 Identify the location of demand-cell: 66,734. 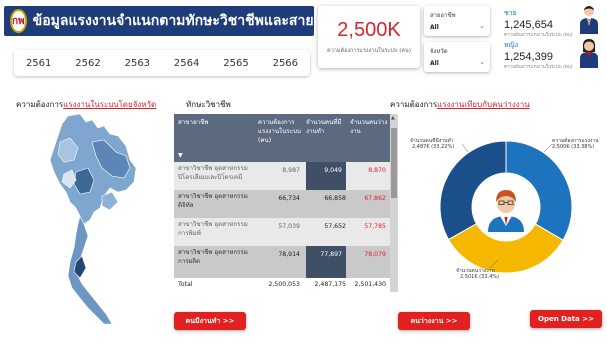
(289, 198).